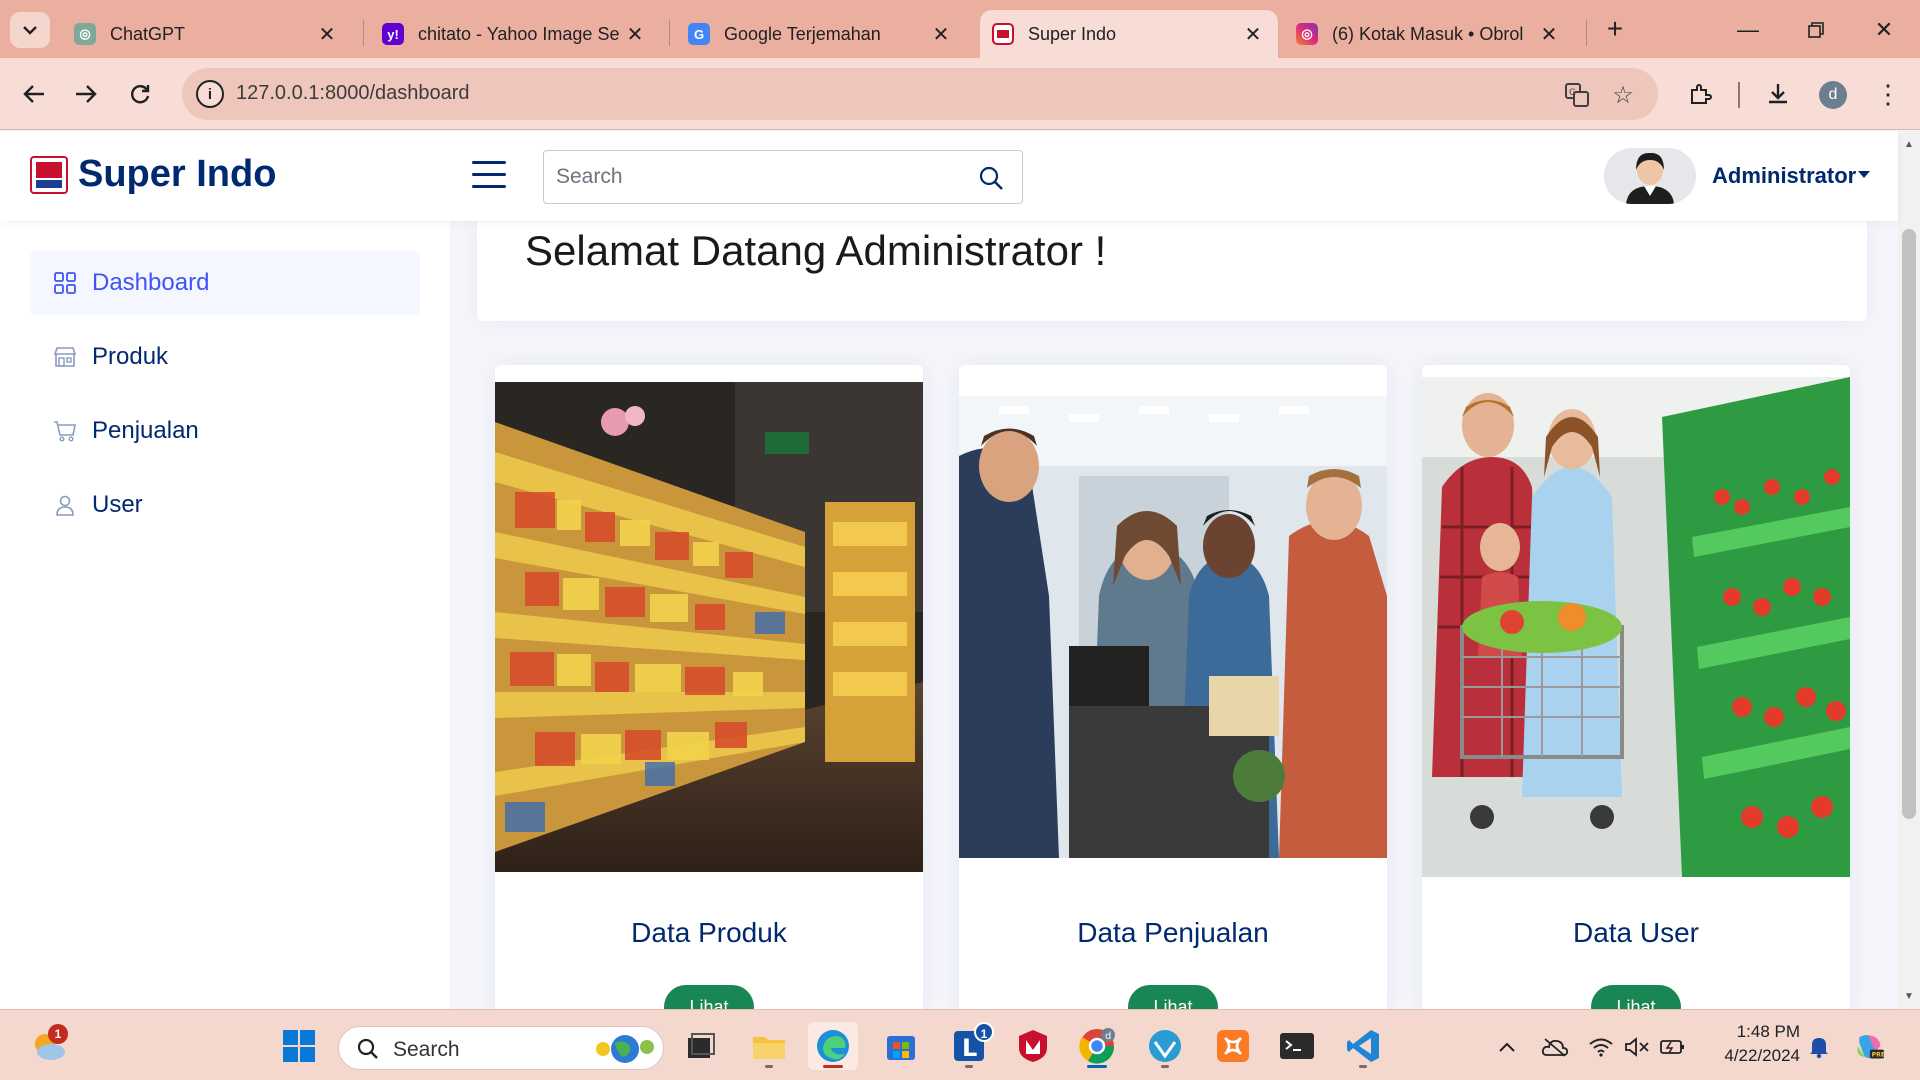 The image size is (1920, 1080). Describe the element at coordinates (49, 1046) in the screenshot. I see `weather-widget: 1` at that location.